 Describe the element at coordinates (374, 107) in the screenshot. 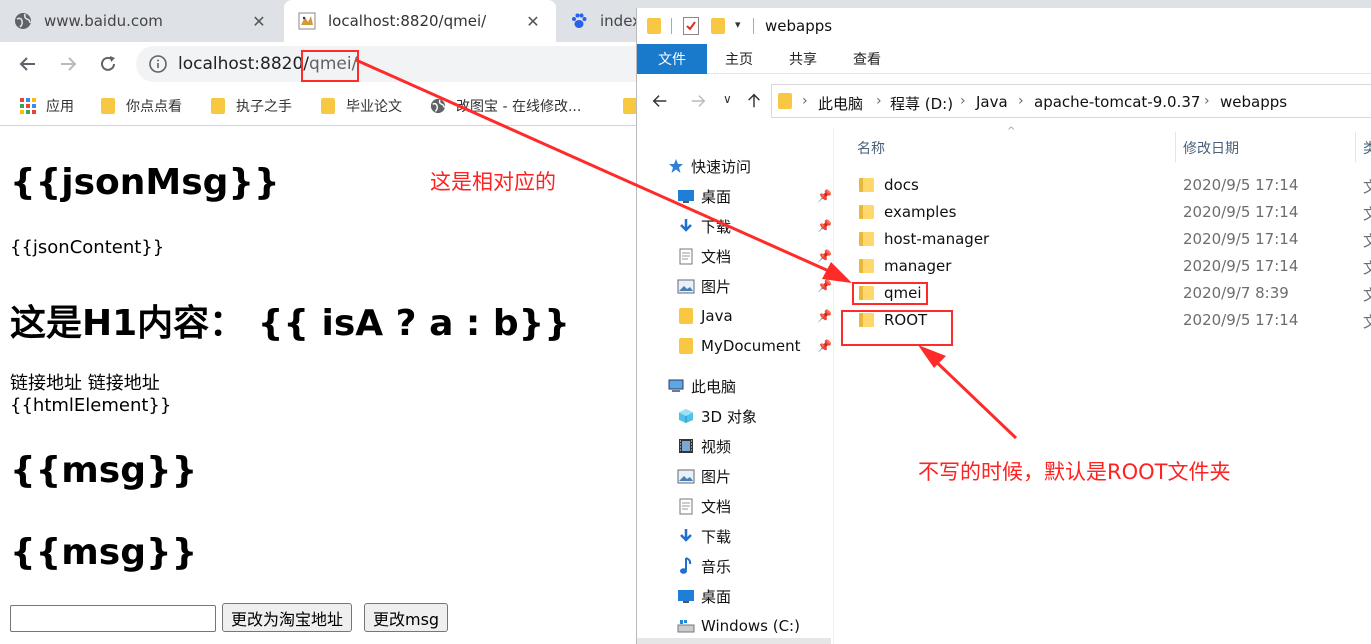

I see `bookmark-label: 毕业论文` at that location.